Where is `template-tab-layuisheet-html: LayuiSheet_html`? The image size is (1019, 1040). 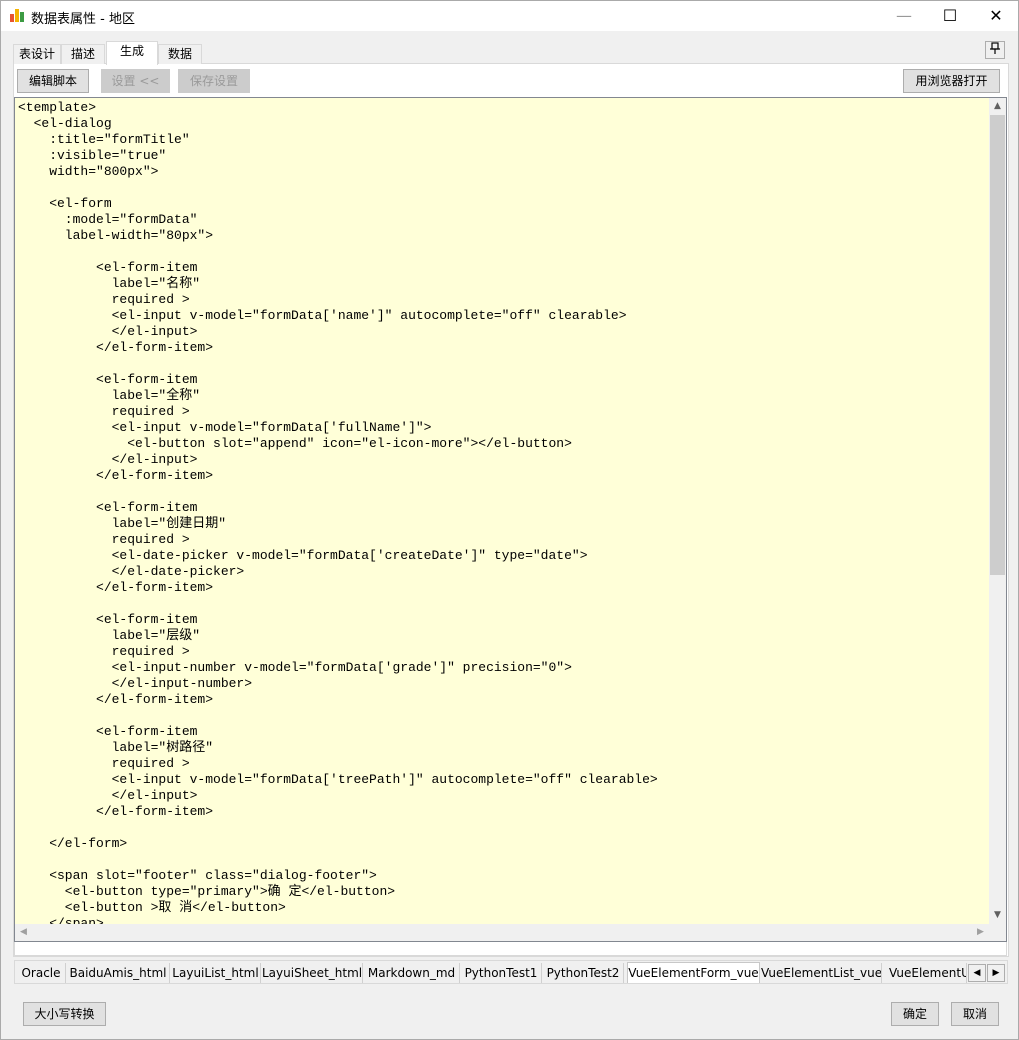
template-tab-layuisheet-html: LayuiSheet_html is located at coordinates (312, 973).